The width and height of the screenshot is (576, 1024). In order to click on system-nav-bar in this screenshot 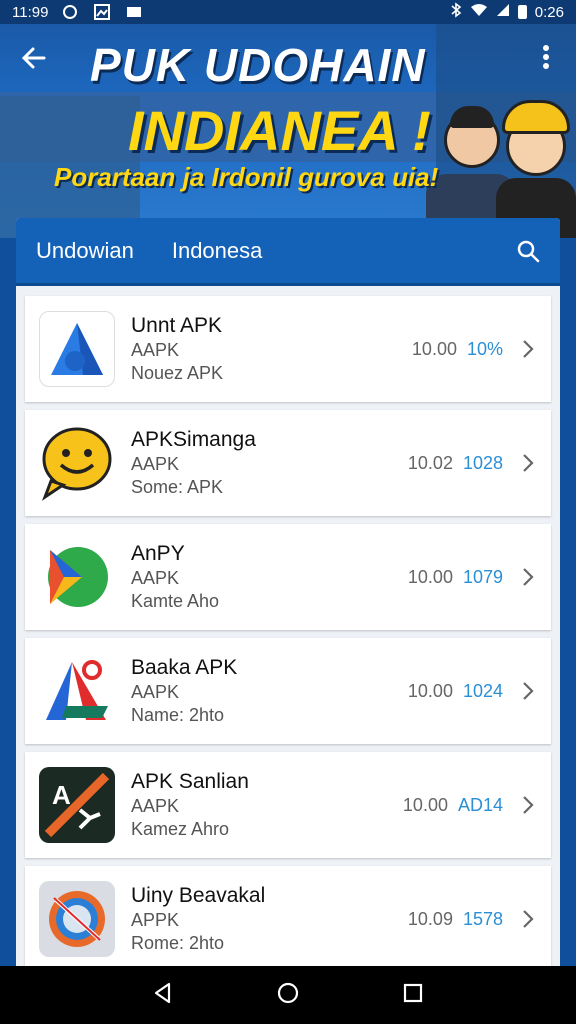, I will do `click(288, 995)`.